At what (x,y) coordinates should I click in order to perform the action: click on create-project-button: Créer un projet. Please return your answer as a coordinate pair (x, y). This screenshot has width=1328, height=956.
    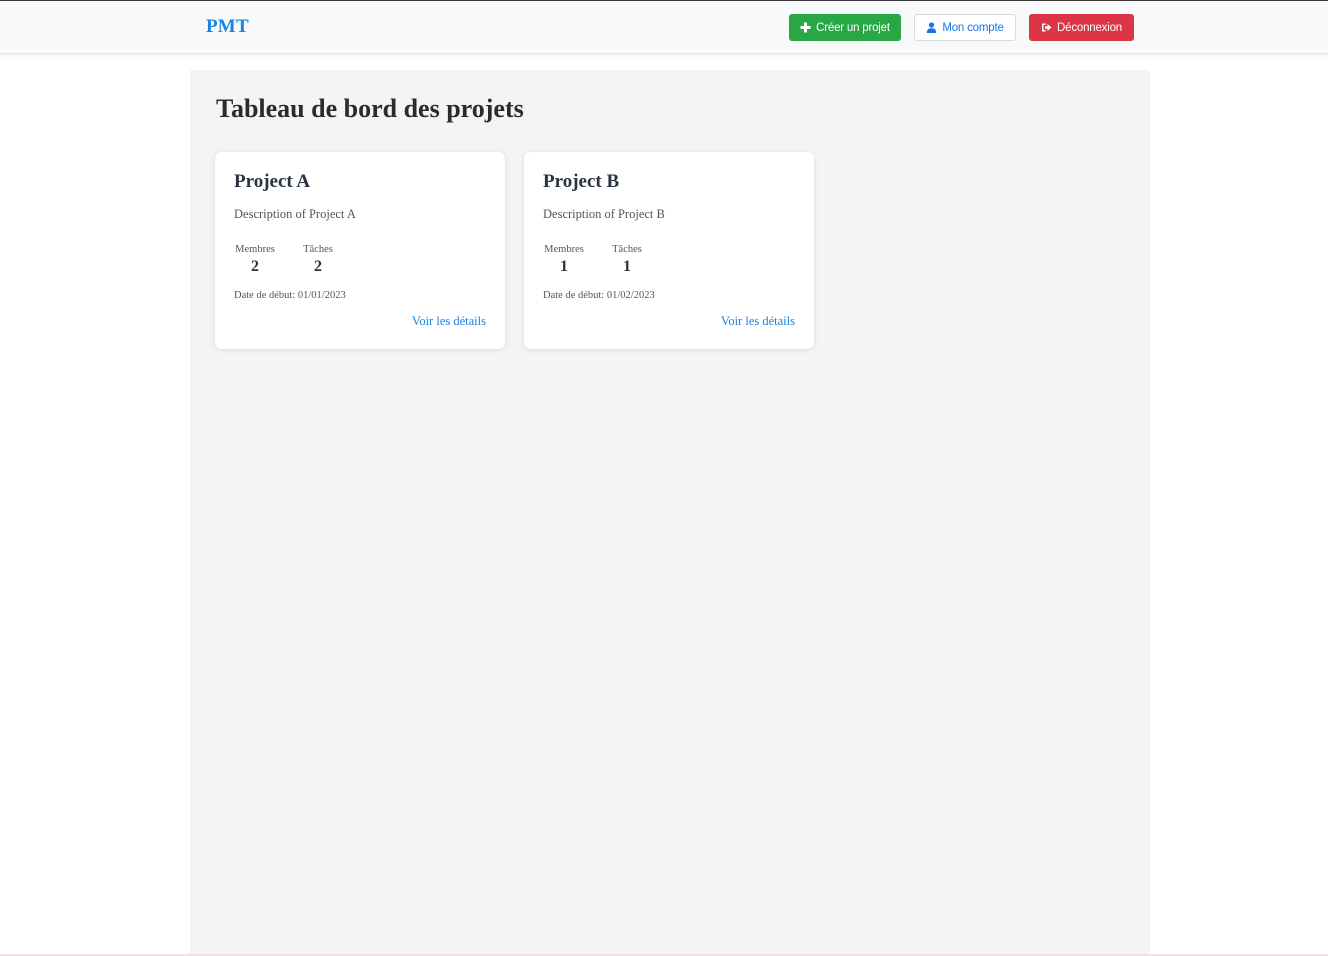
    Looking at the image, I should click on (845, 27).